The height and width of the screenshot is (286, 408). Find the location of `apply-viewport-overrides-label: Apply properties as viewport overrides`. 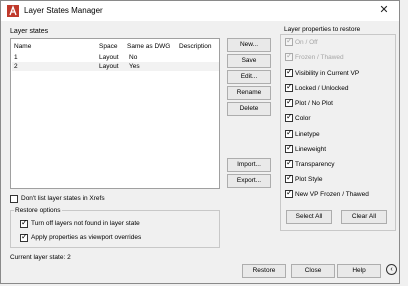

apply-viewport-overrides-label: Apply properties as viewport overrides is located at coordinates (86, 237).